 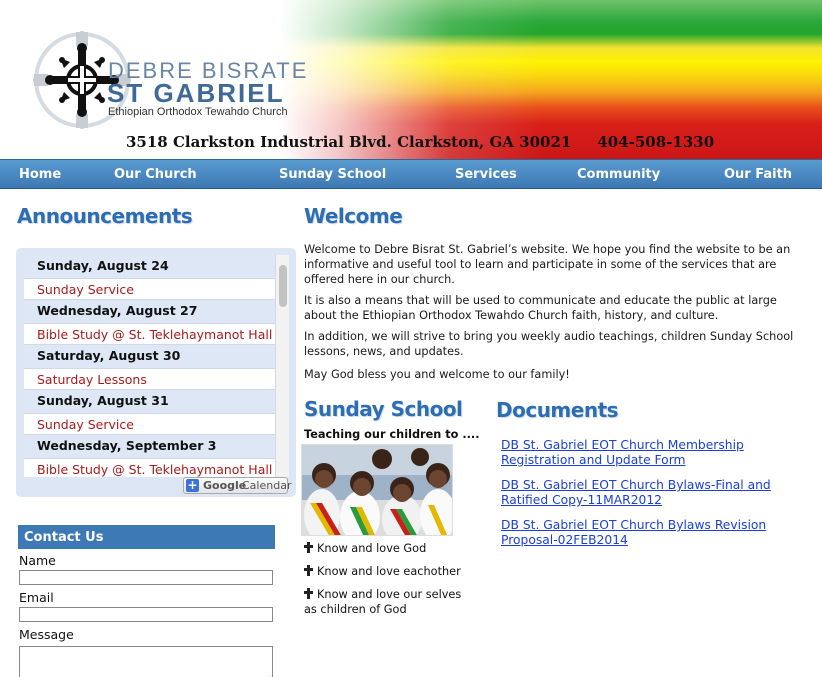 I want to click on google-calendar-button: + Google Calendar, so click(x=237, y=485).